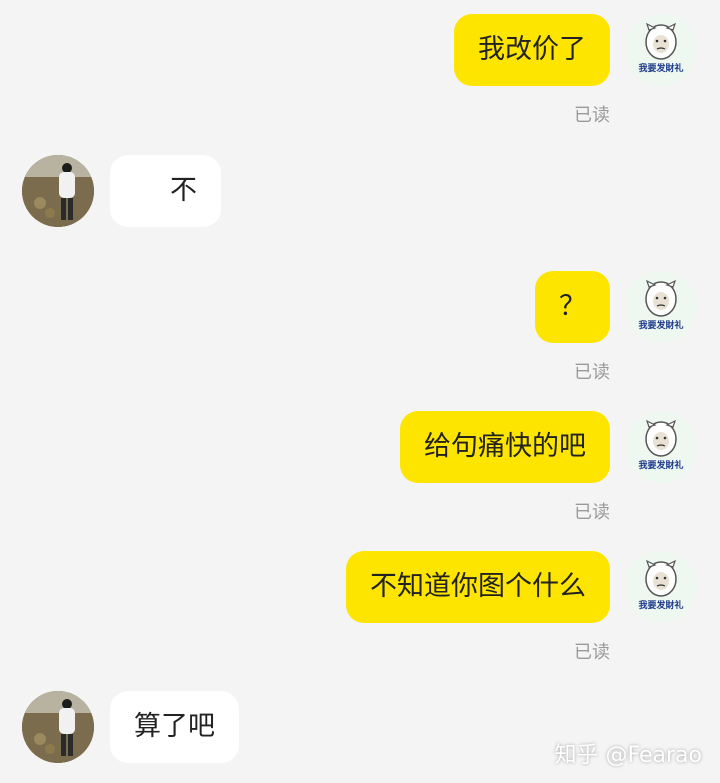 The height and width of the screenshot is (783, 720). I want to click on message-row-other: 不, so click(360, 191).